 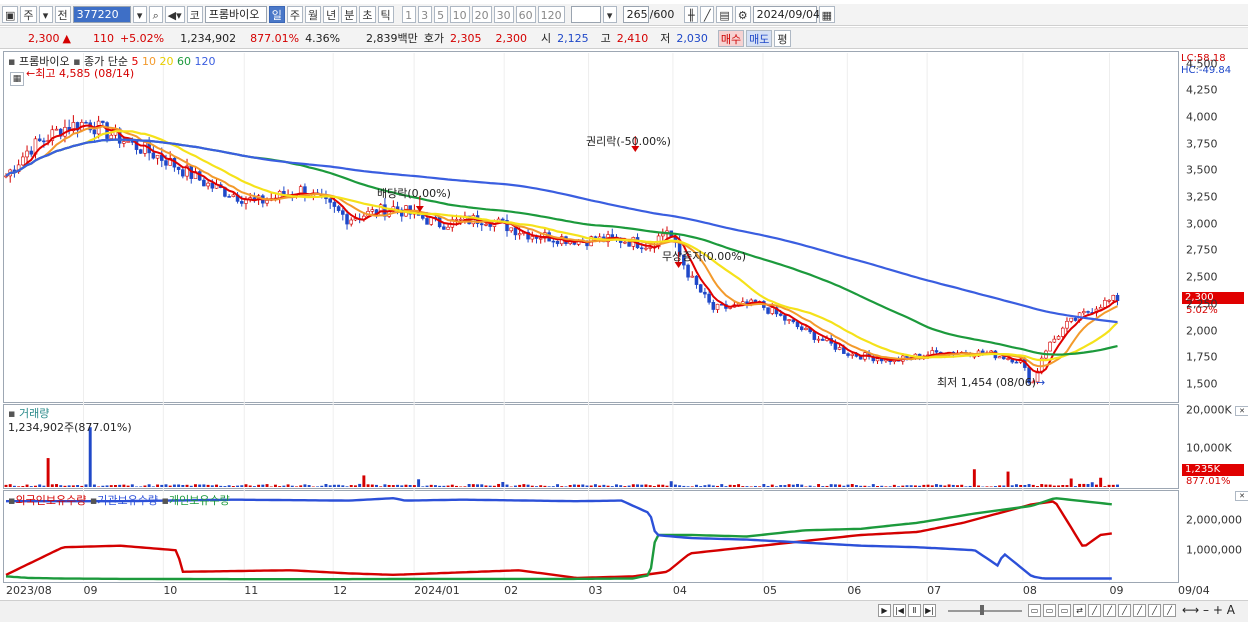 What do you see at coordinates (1154, 610) in the screenshot?
I see `draw-icon-5: ╱` at bounding box center [1154, 610].